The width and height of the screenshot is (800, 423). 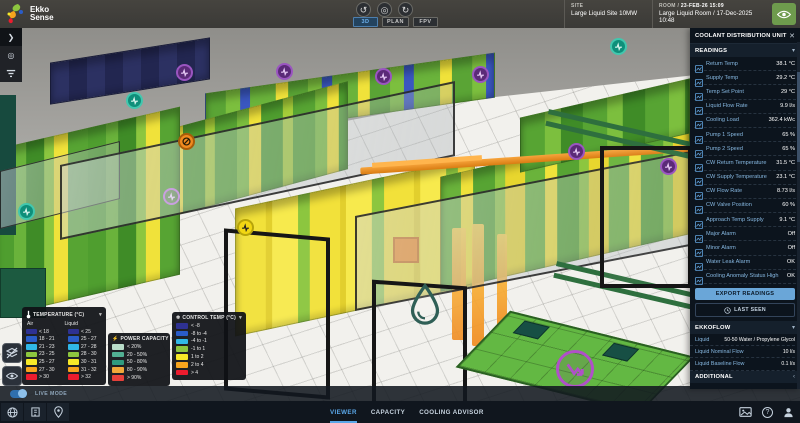 What do you see at coordinates (721, 233) in the screenshot?
I see `reading-label: Major Alarm` at bounding box center [721, 233].